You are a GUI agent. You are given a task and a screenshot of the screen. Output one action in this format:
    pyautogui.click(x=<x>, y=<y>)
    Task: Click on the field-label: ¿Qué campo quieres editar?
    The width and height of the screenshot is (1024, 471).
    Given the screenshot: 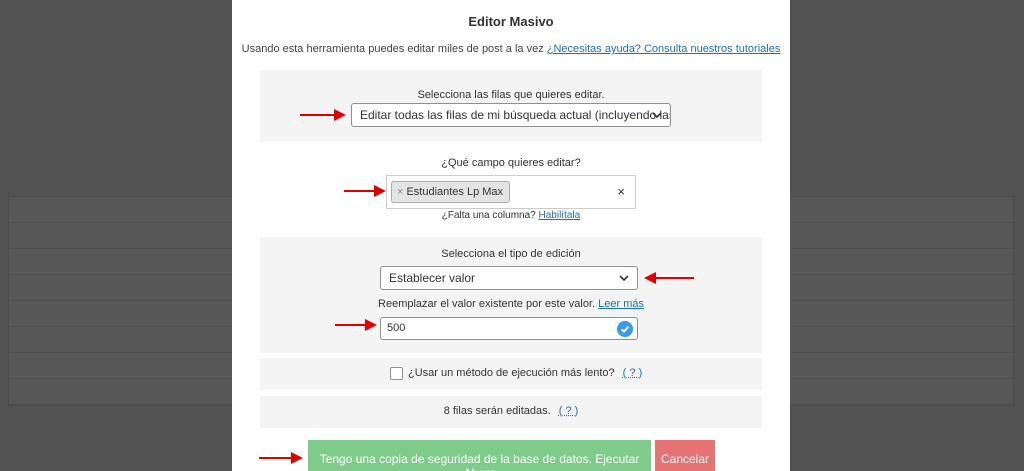 What is the action you would take?
    pyautogui.click(x=511, y=163)
    